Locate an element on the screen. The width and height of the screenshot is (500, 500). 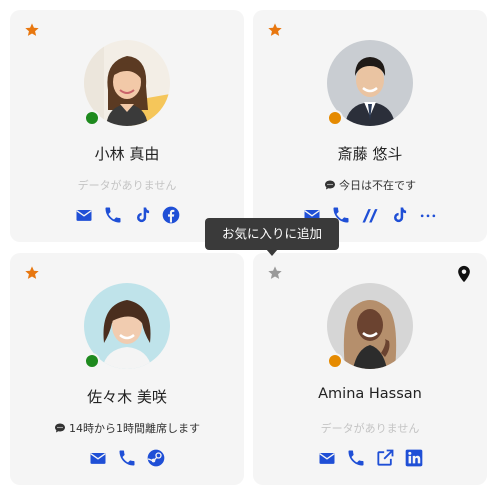
contact-name: Amina Hassan is located at coordinates (370, 394).